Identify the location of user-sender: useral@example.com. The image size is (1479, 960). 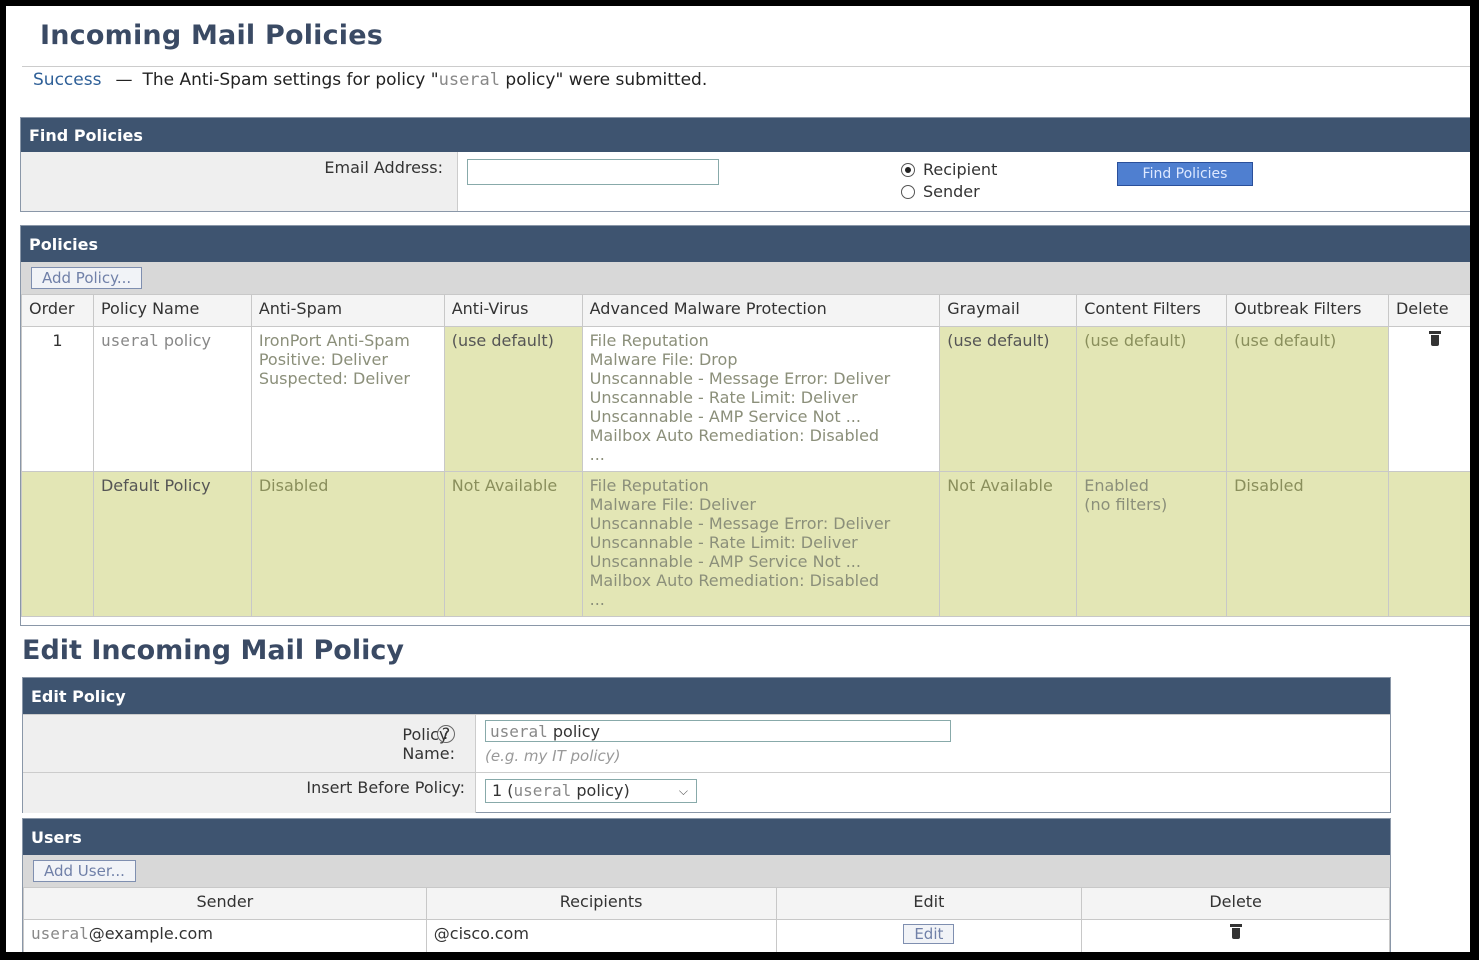
(225, 935).